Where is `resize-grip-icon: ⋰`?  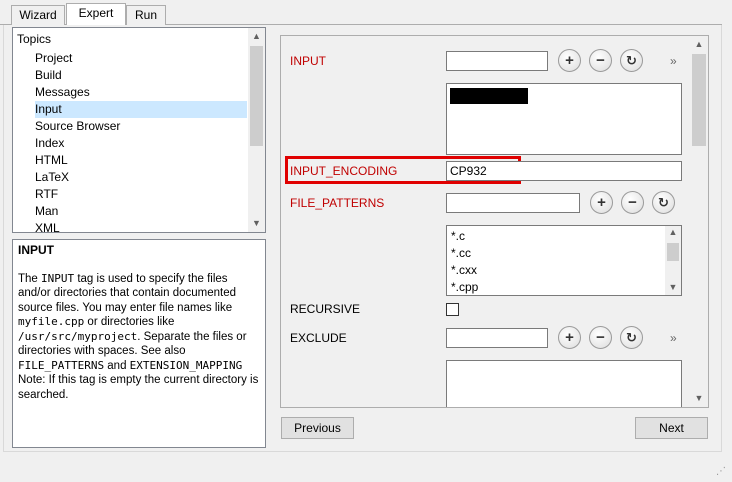
resize-grip-icon: ⋰ is located at coordinates (722, 472).